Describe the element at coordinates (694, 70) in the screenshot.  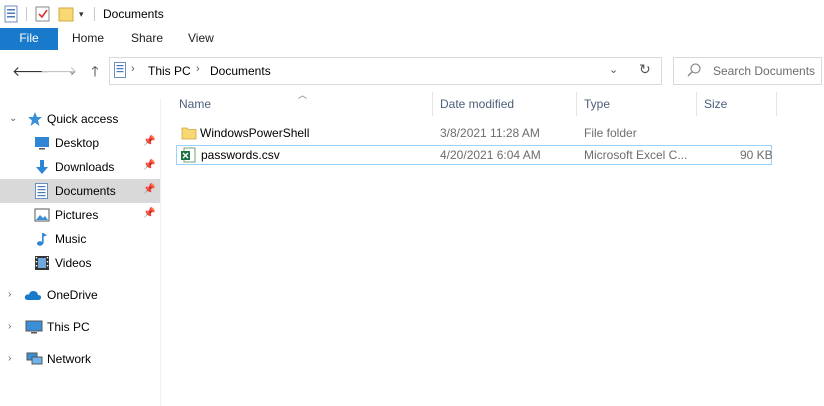
I see `search-icon` at that location.